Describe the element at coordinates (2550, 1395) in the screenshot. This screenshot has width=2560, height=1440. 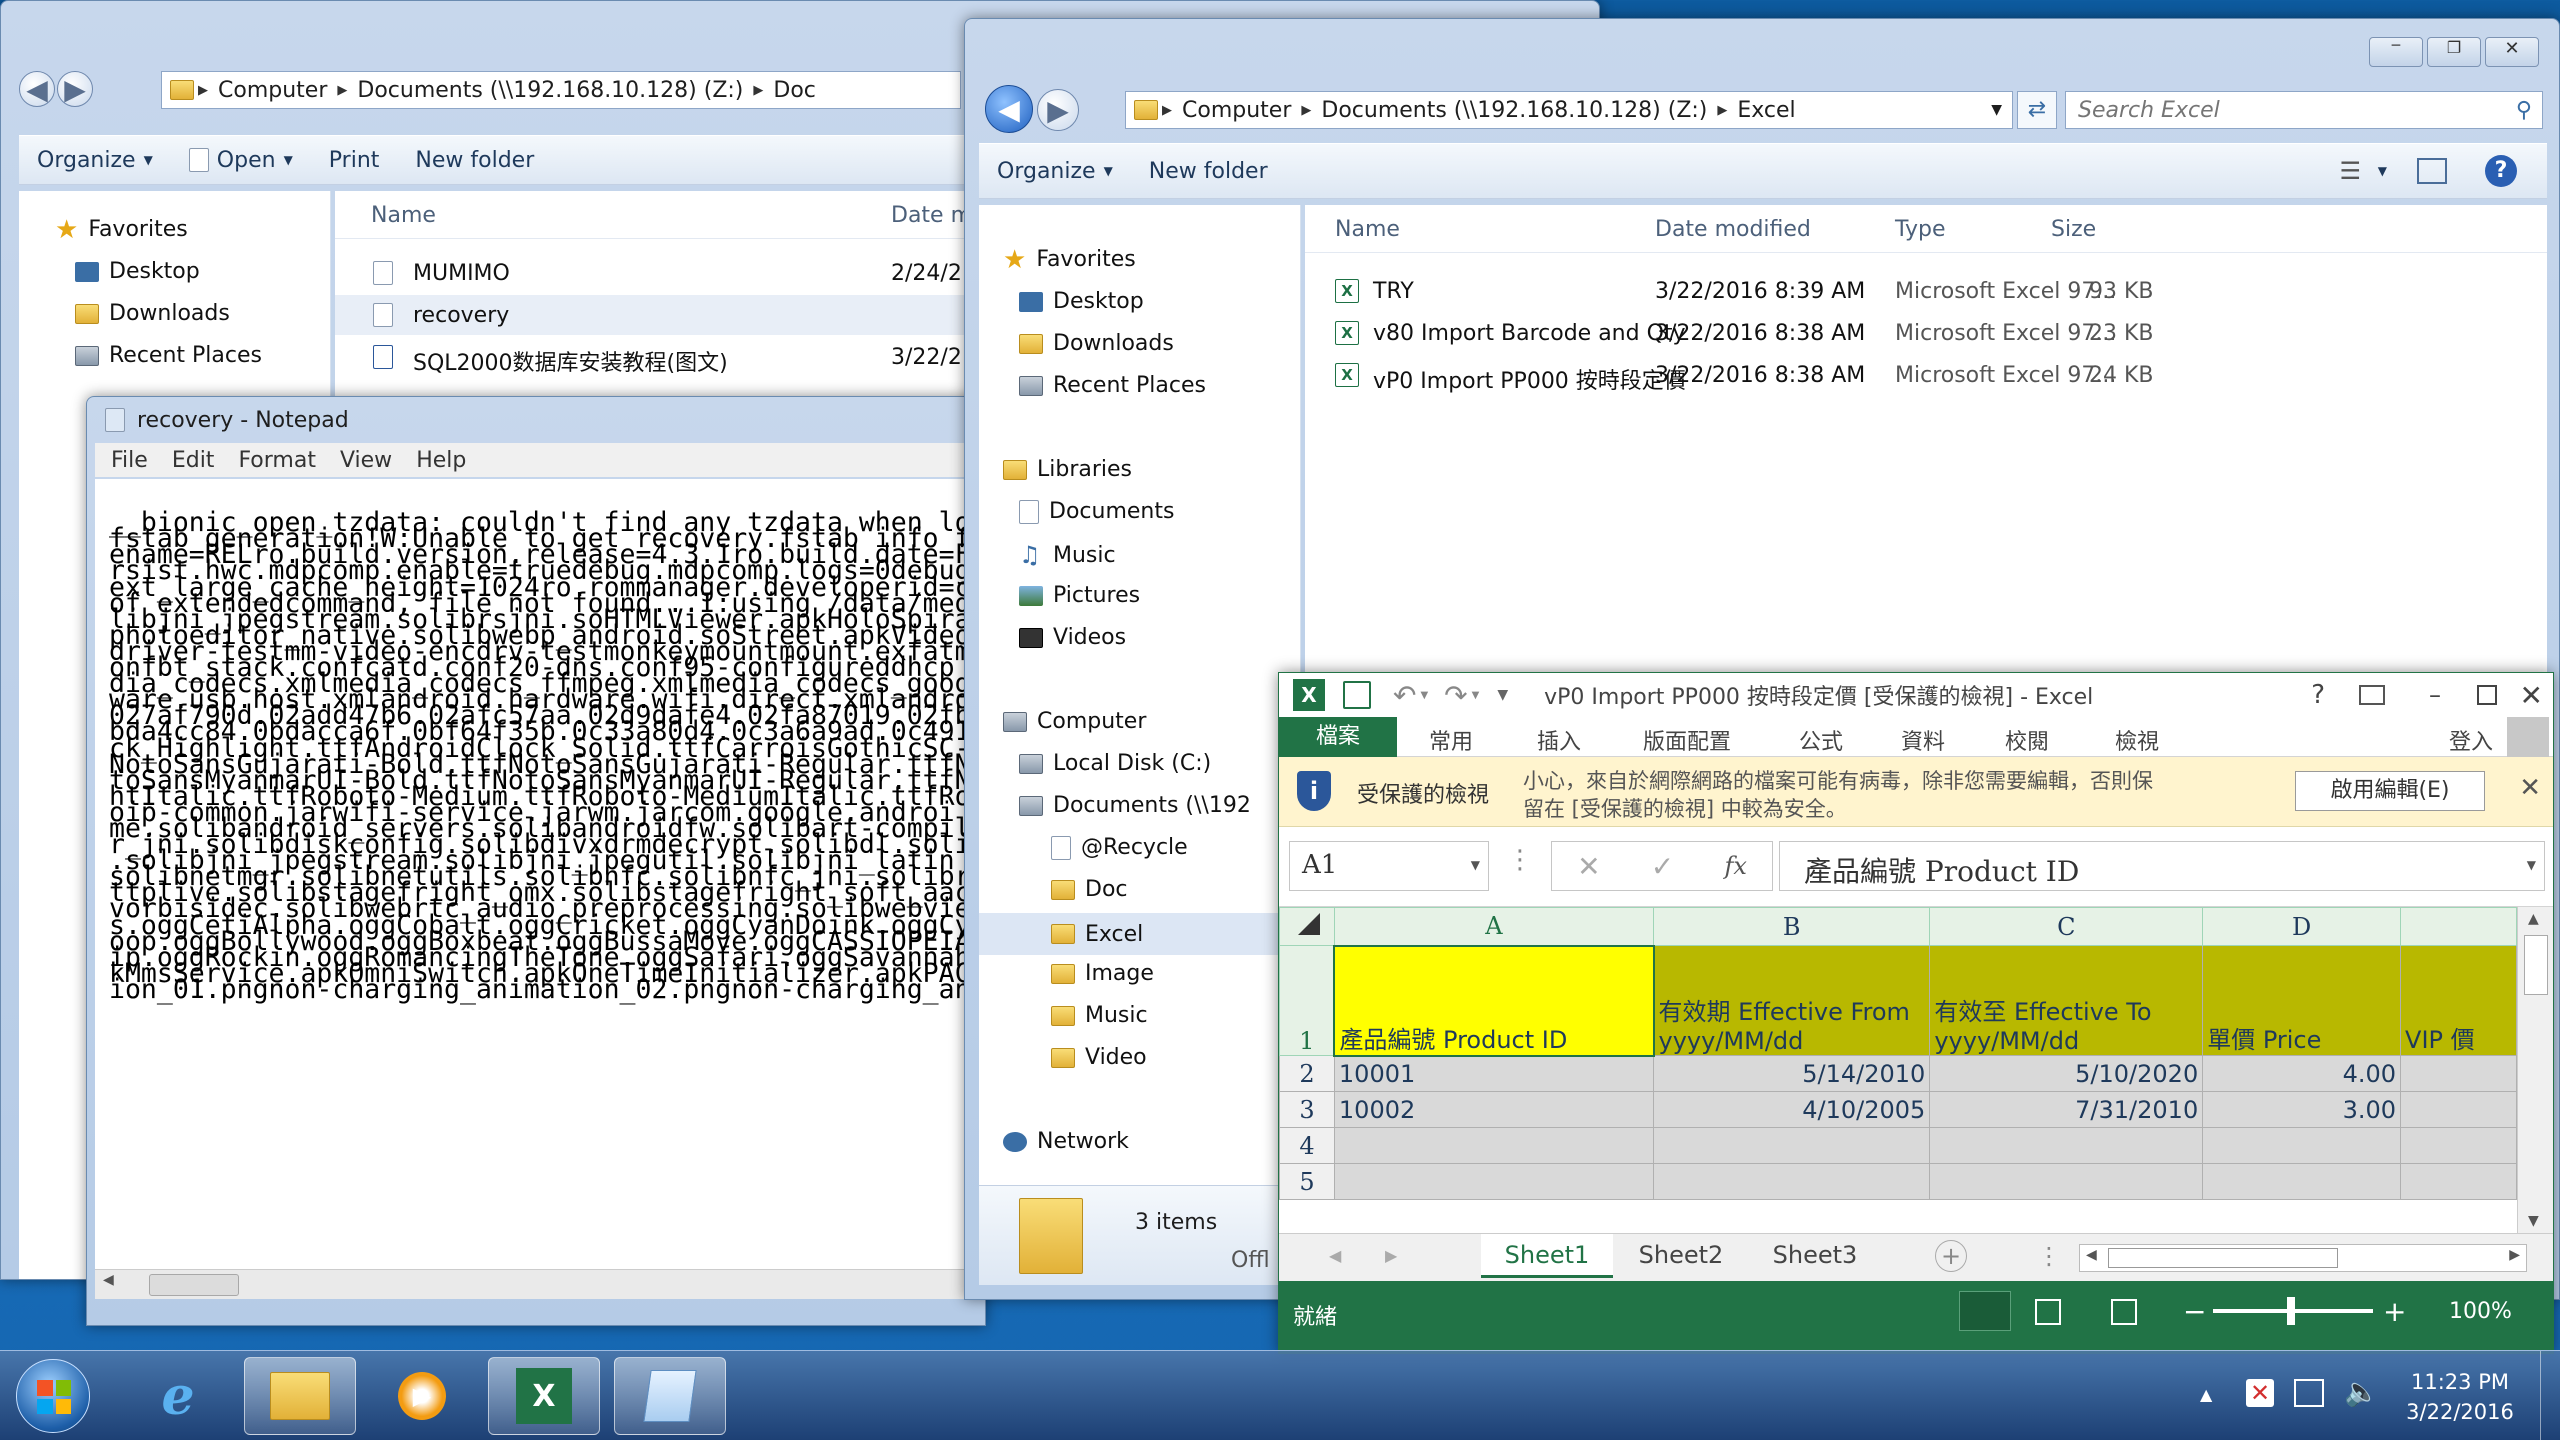
I see `show-desktop-button` at that location.